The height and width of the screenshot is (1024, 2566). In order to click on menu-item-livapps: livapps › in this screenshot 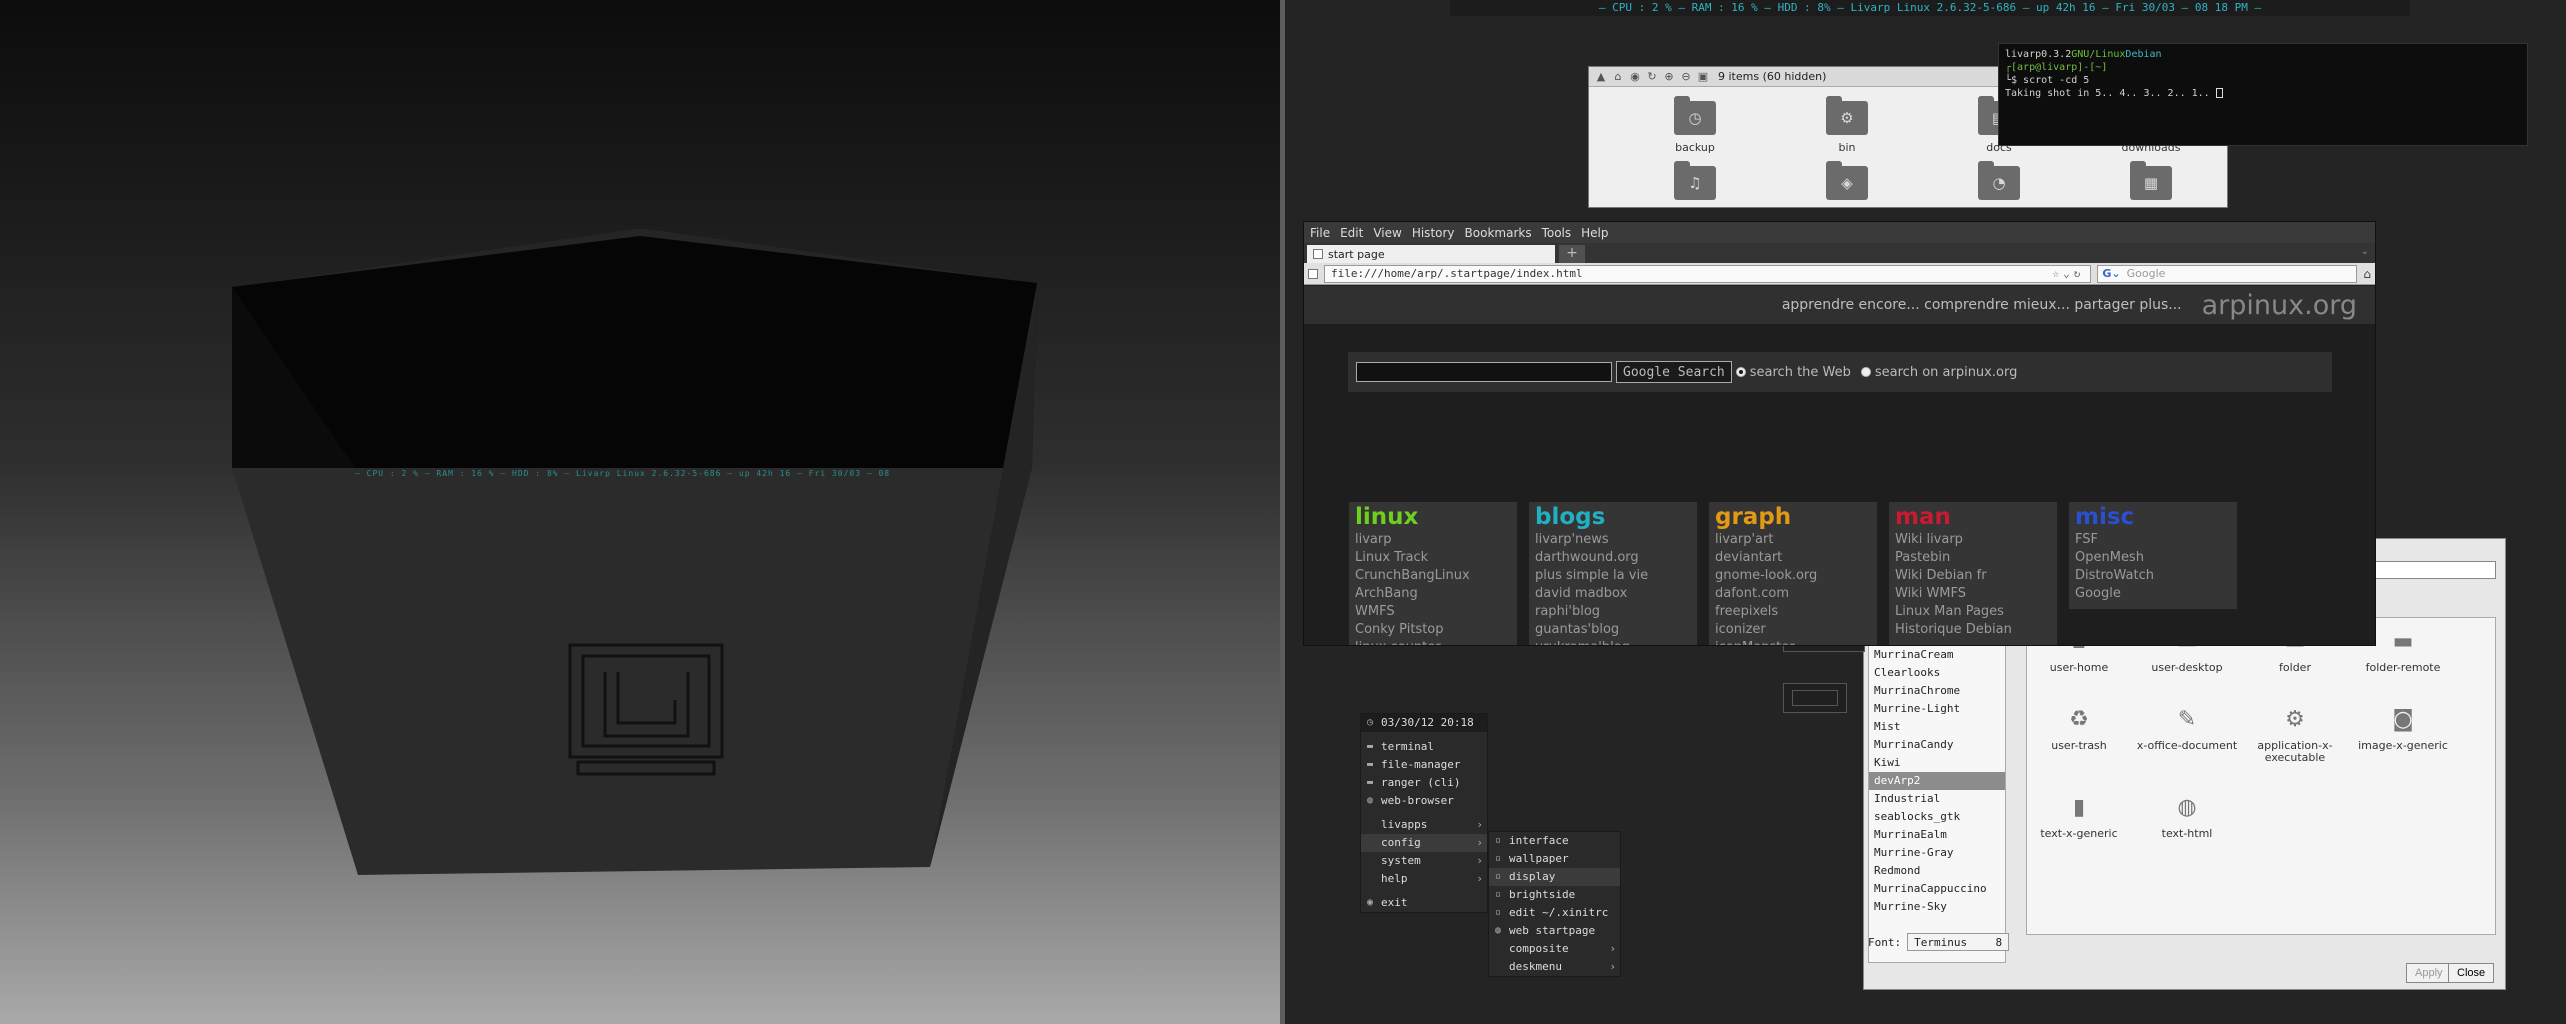, I will do `click(1424, 825)`.